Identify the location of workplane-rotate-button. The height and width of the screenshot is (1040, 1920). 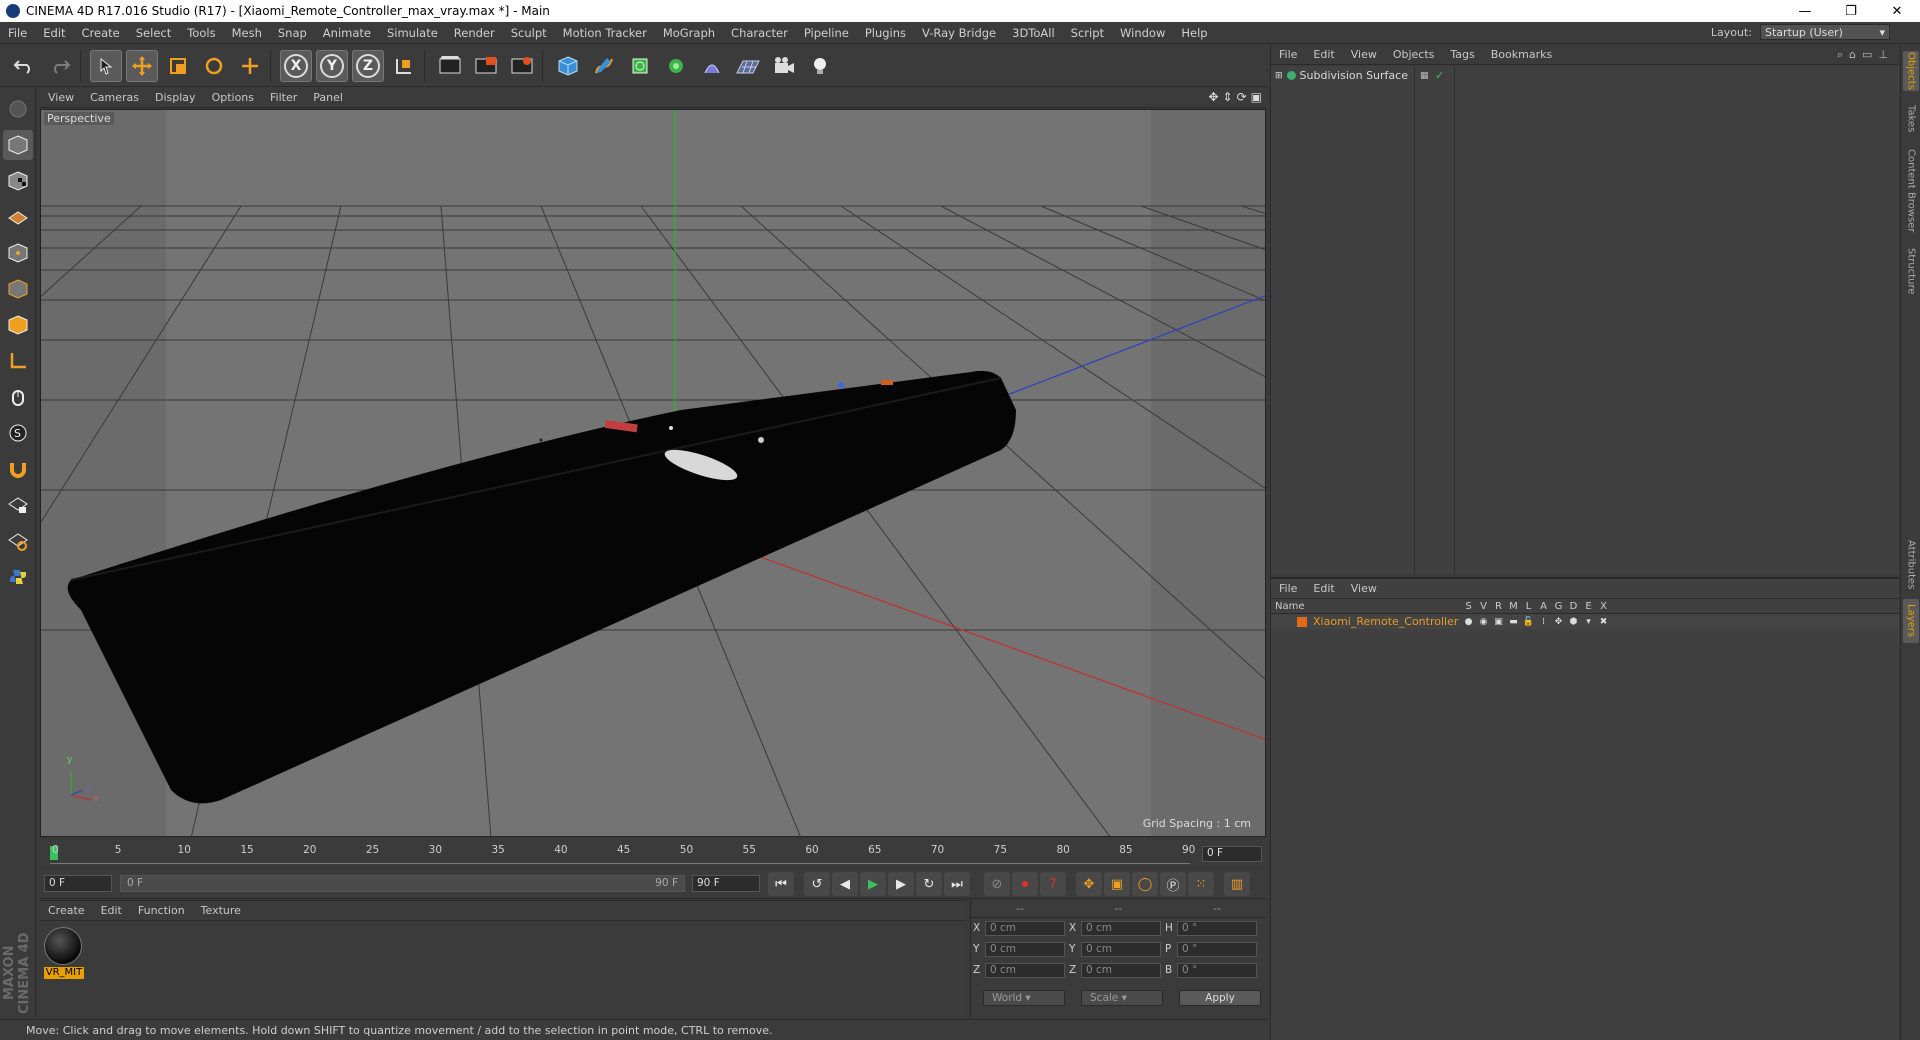
(18, 541).